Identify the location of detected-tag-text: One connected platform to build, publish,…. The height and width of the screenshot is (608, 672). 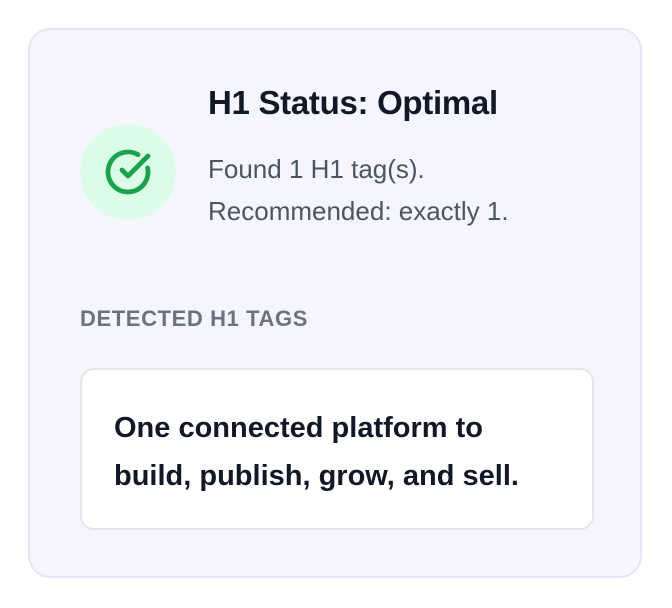
(337, 452).